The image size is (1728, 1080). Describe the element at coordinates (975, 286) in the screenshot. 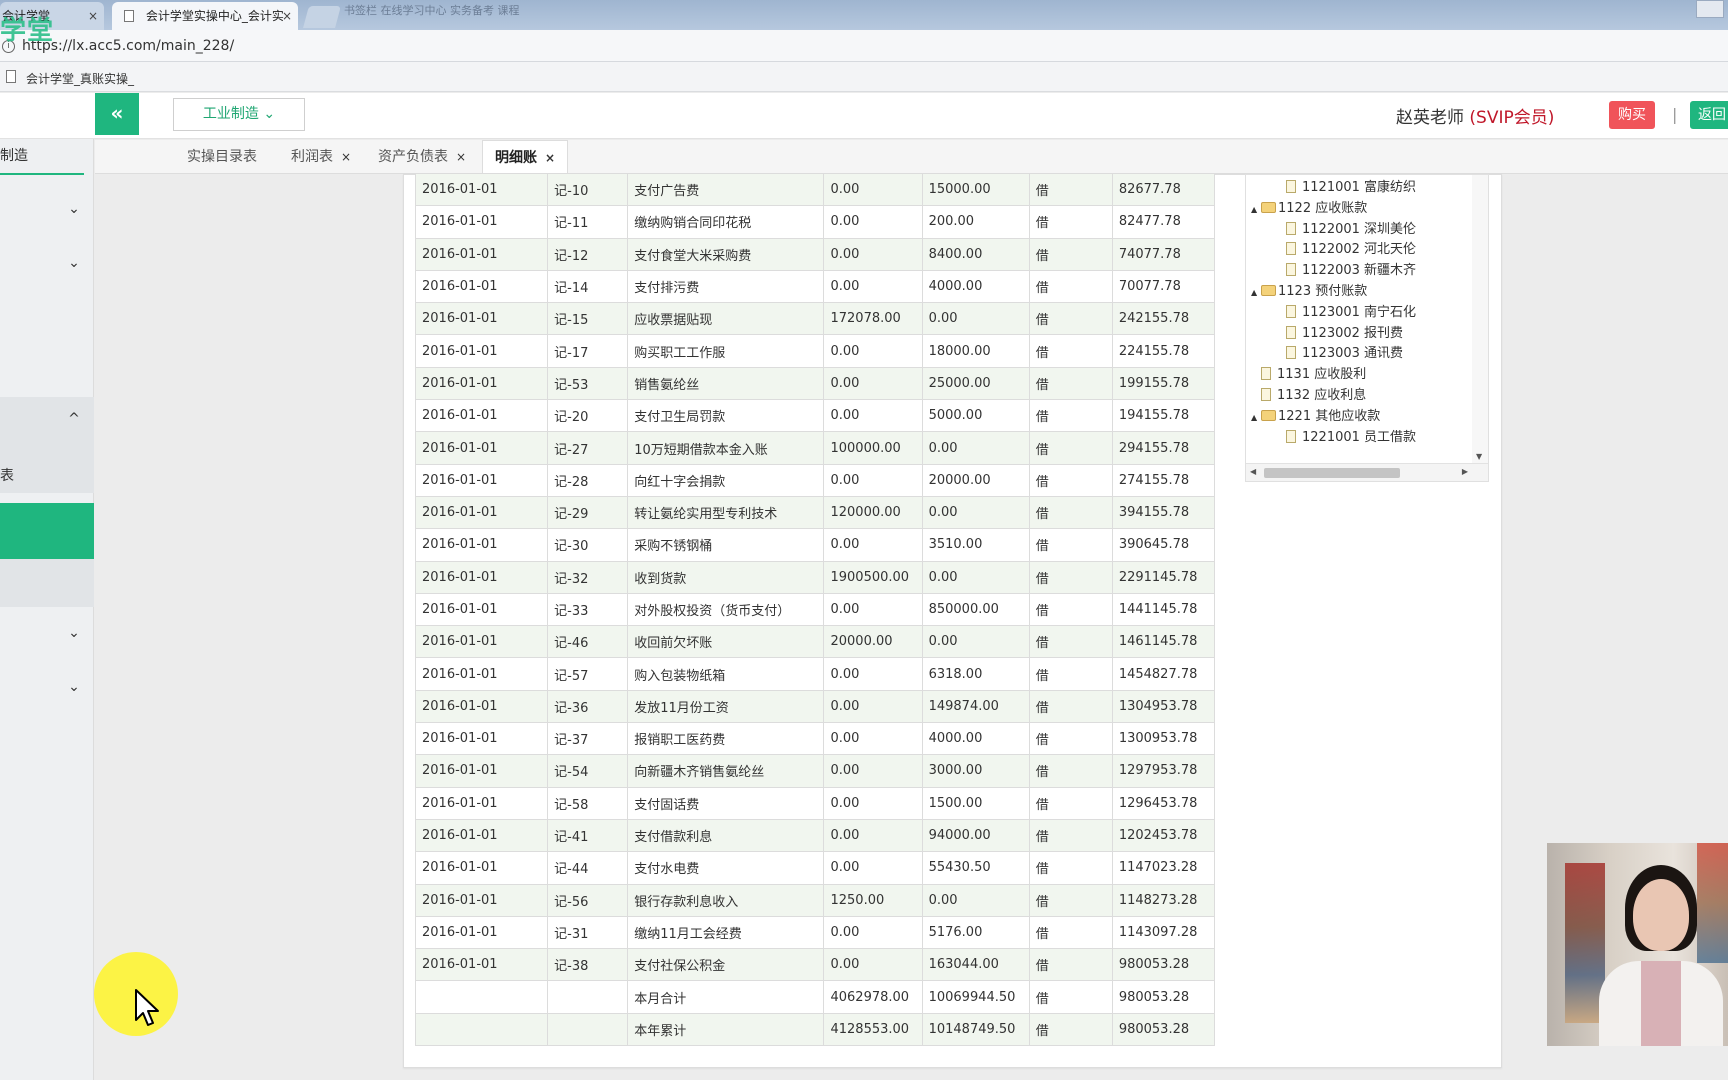

I see `cell-credit: 4000.00` at that location.